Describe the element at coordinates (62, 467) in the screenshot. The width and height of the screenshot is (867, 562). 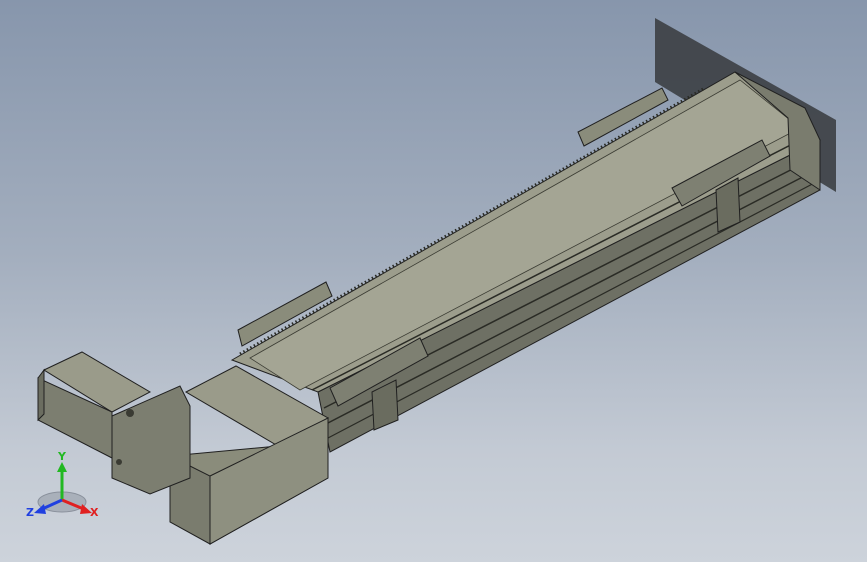
I see `y-axis-arrow-icon` at that location.